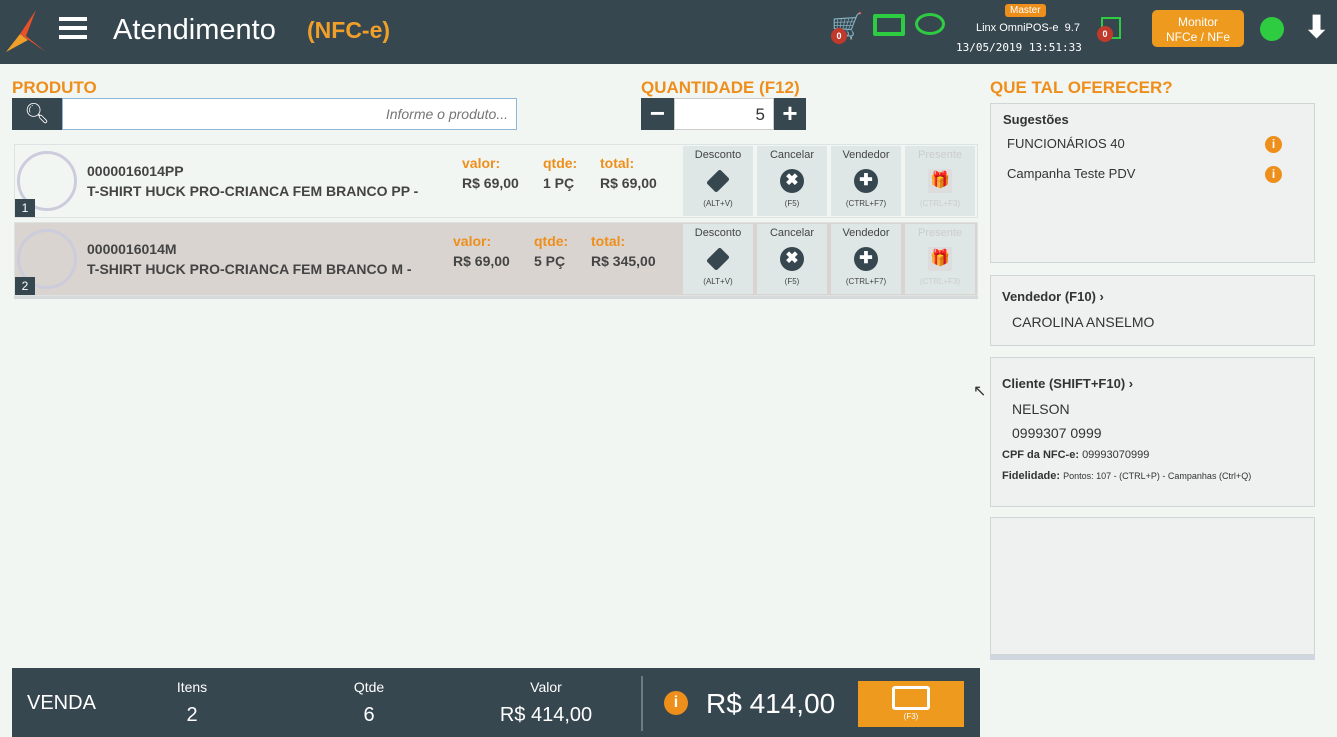 The width and height of the screenshot is (1337, 737). I want to click on action-shortcut: (F5), so click(792, 203).